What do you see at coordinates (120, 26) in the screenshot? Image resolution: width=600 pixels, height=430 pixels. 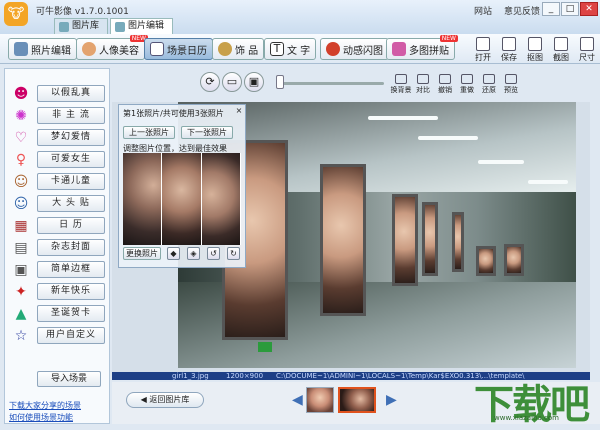 I see `edit-icon` at bounding box center [120, 26].